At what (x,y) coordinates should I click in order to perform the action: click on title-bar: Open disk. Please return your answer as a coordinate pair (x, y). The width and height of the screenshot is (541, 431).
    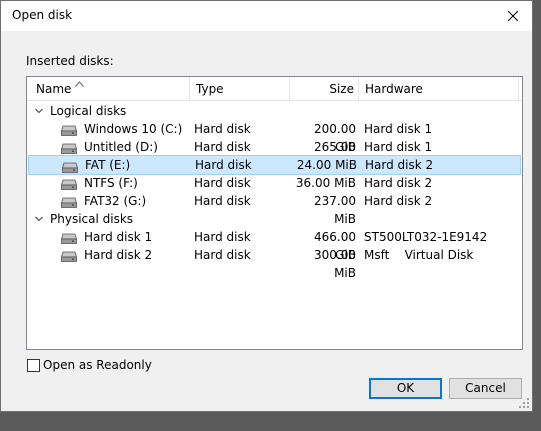
    Looking at the image, I should click on (266, 16).